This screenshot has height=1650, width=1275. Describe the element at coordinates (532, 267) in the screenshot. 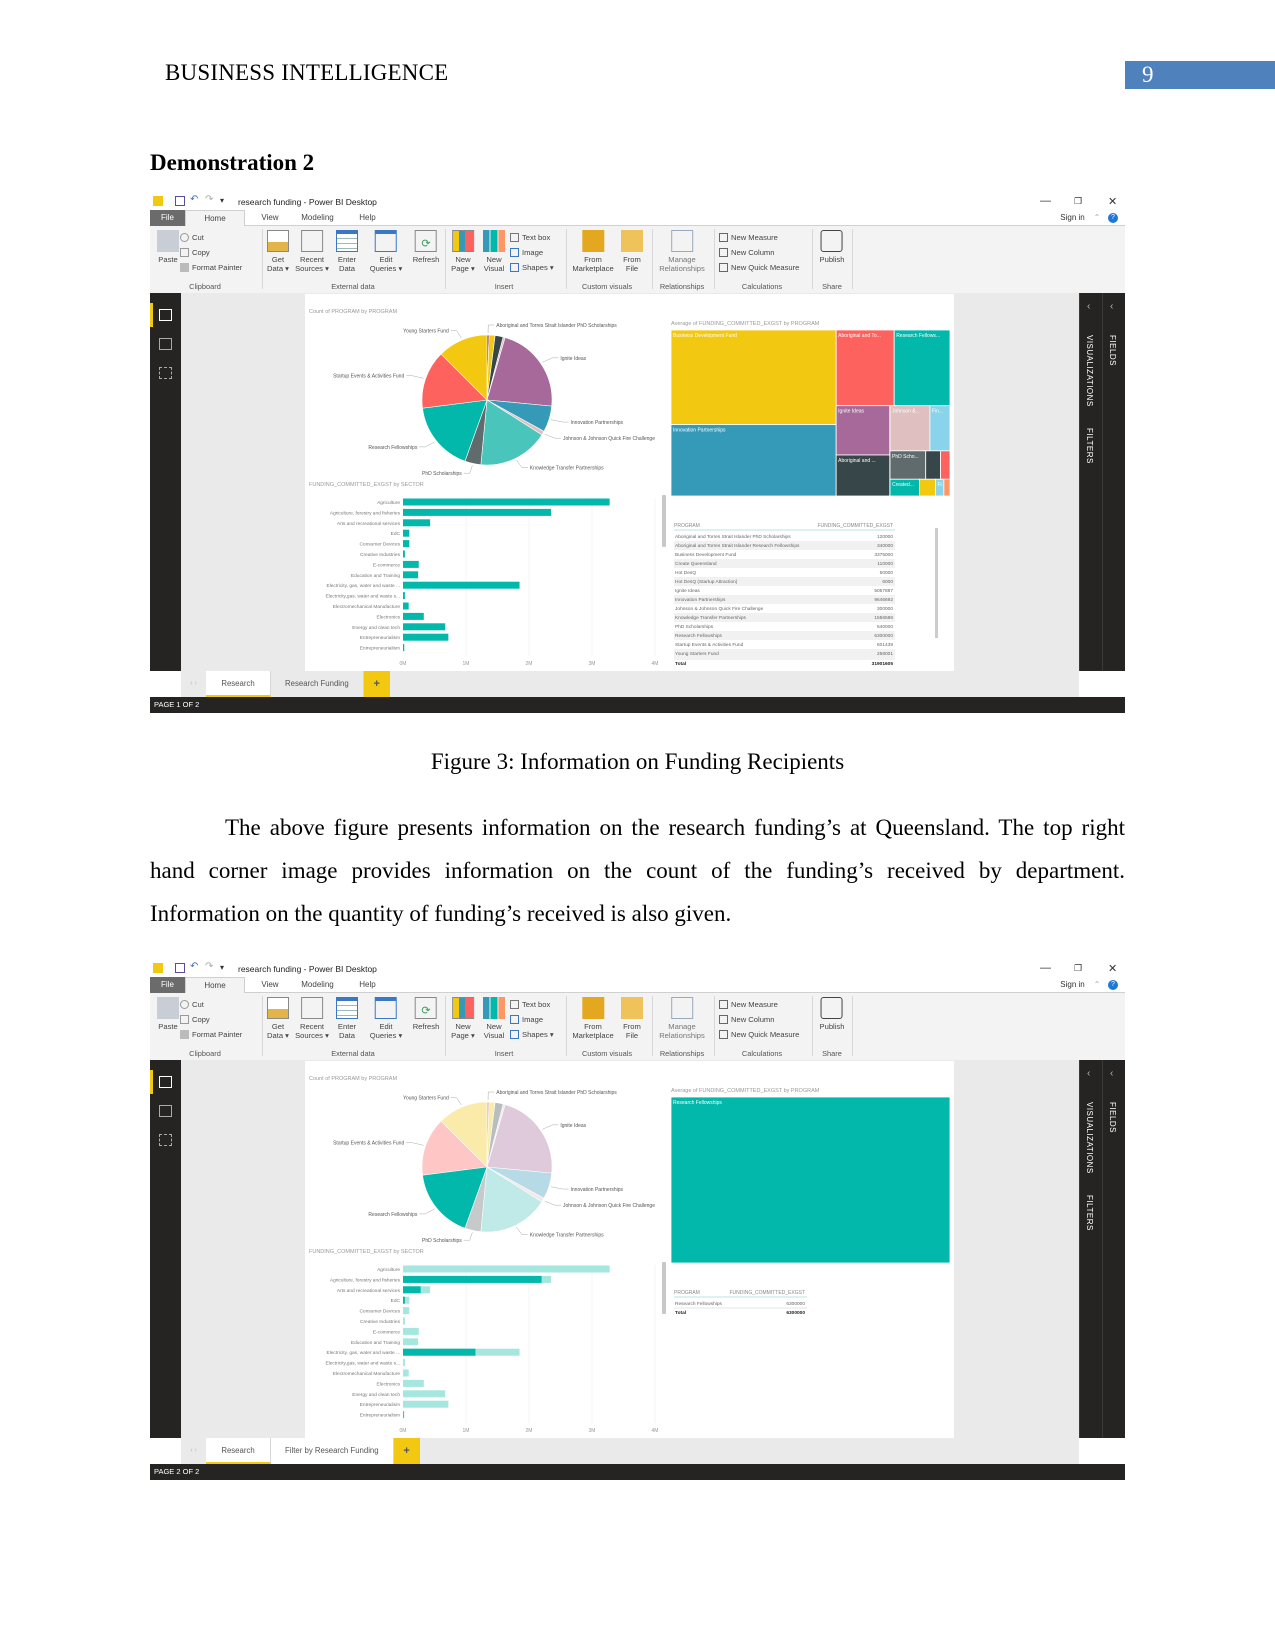

I see `shapes-button: Shapes ▾` at that location.